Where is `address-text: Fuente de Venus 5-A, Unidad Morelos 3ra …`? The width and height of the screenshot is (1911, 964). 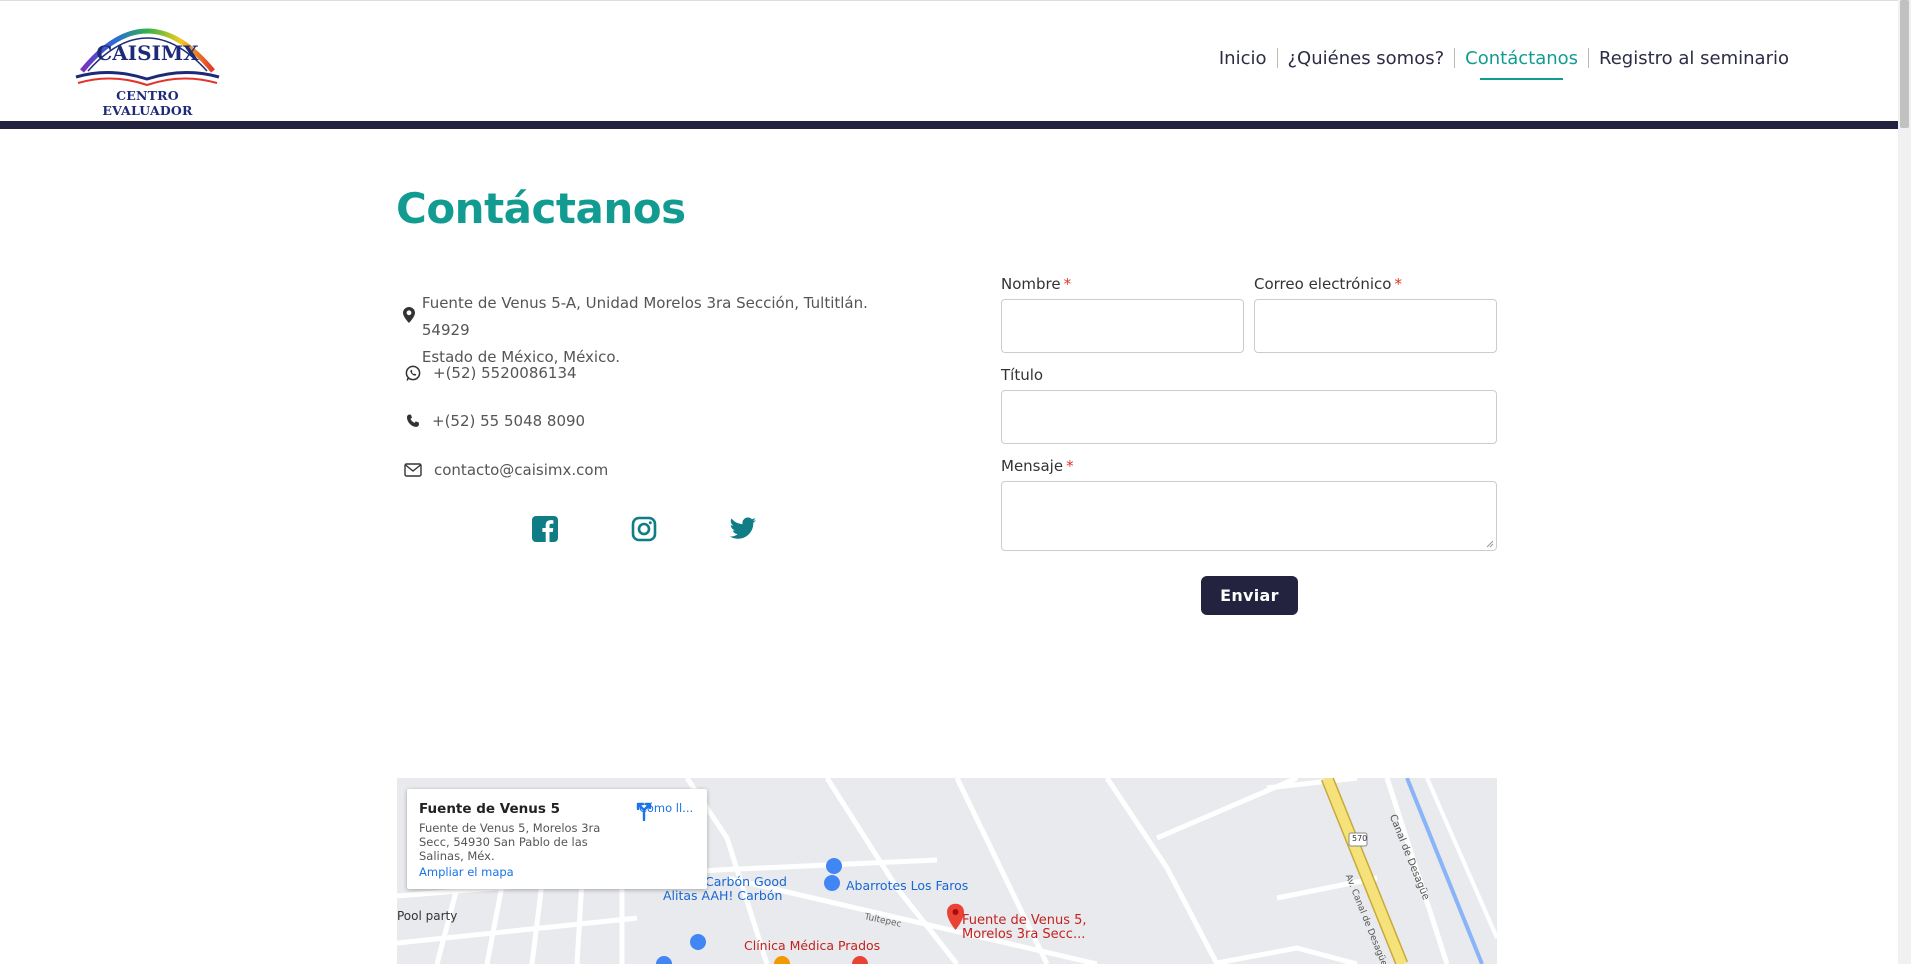
address-text: Fuente de Venus 5-A, Unidad Morelos 3ra … is located at coordinates (670, 330).